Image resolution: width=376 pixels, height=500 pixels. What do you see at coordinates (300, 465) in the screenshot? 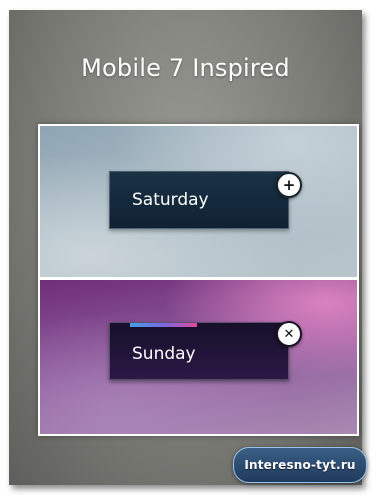
I see `watermark-logo: Interesno-tyt.ru` at bounding box center [300, 465].